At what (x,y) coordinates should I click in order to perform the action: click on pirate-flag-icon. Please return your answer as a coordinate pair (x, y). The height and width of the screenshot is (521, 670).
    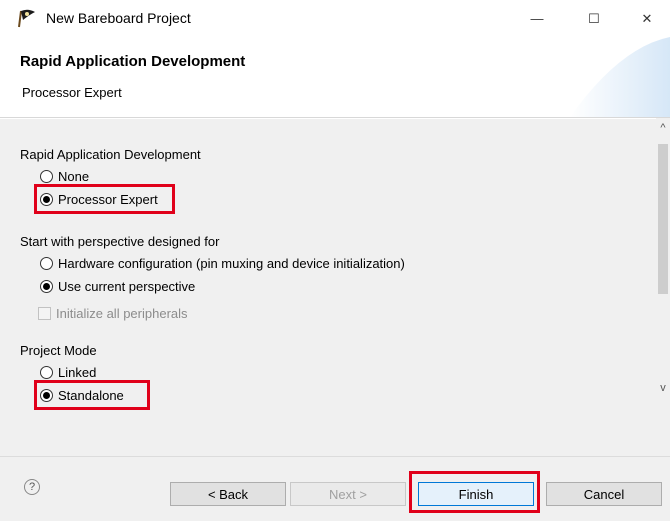
    Looking at the image, I should click on (27, 18).